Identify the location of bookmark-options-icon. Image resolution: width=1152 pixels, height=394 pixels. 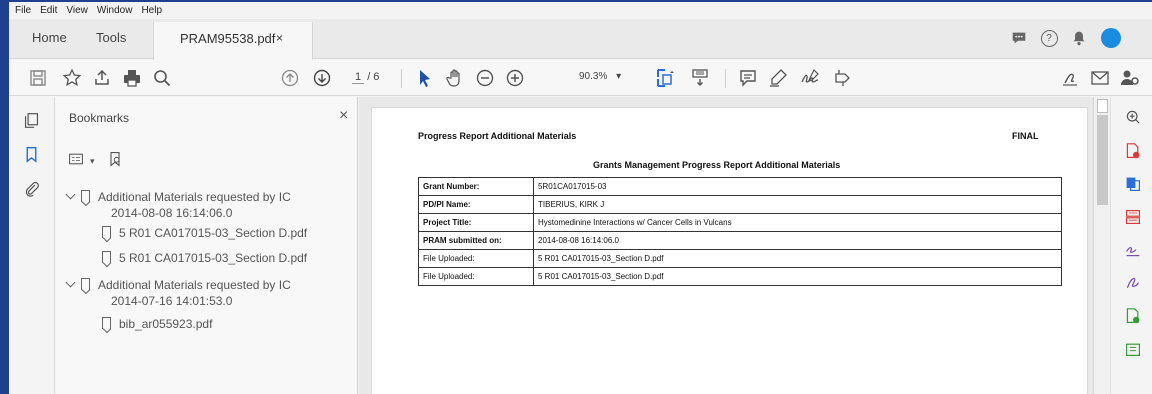
(76, 161).